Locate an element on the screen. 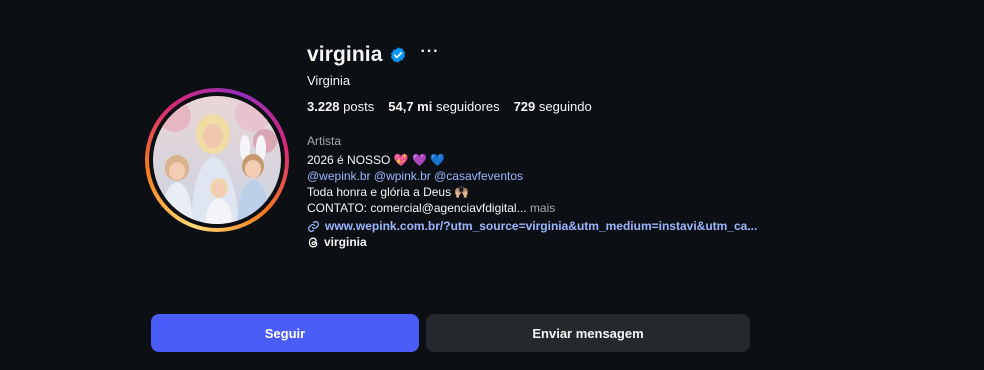 Image resolution: width=984 pixels, height=370 pixels. full-name: Virginia is located at coordinates (329, 80).